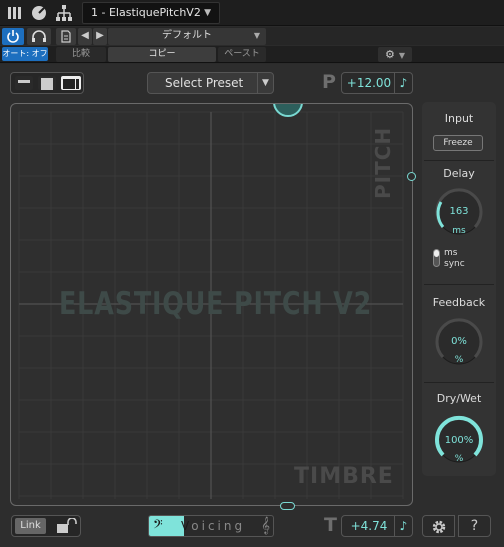 This screenshot has width=504, height=547. I want to click on sync-option-label: sync, so click(454, 264).